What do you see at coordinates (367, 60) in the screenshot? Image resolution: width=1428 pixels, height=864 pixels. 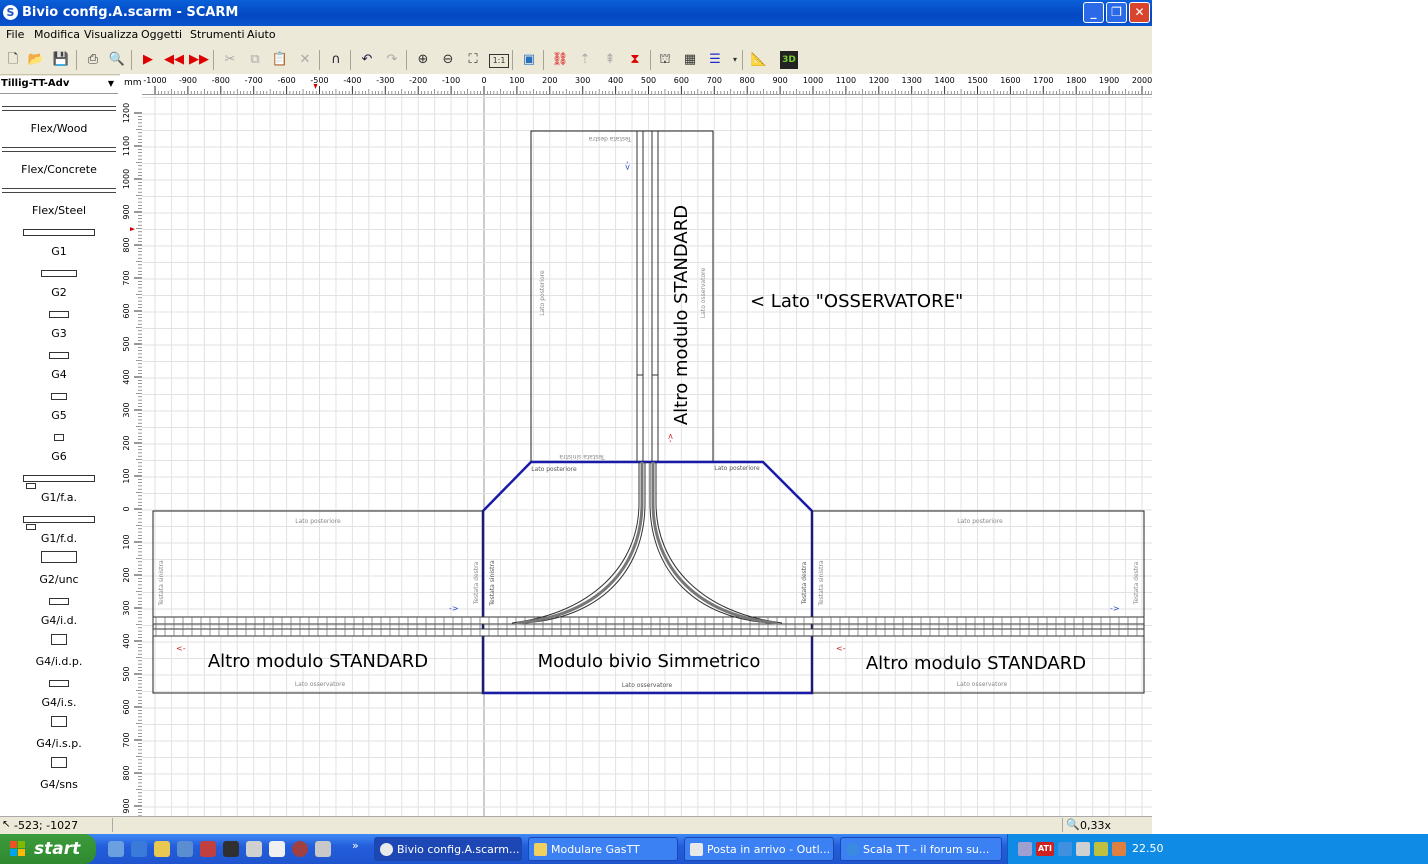 I see `undo-icon: ↶` at bounding box center [367, 60].